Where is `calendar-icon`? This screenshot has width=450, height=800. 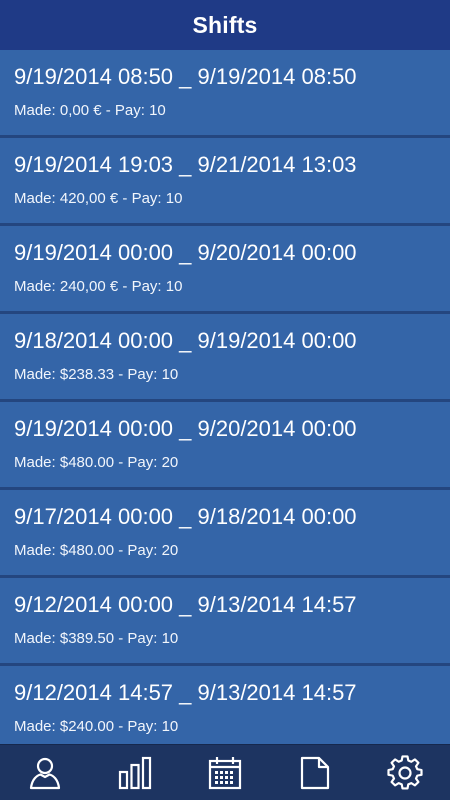
calendar-icon is located at coordinates (225, 773).